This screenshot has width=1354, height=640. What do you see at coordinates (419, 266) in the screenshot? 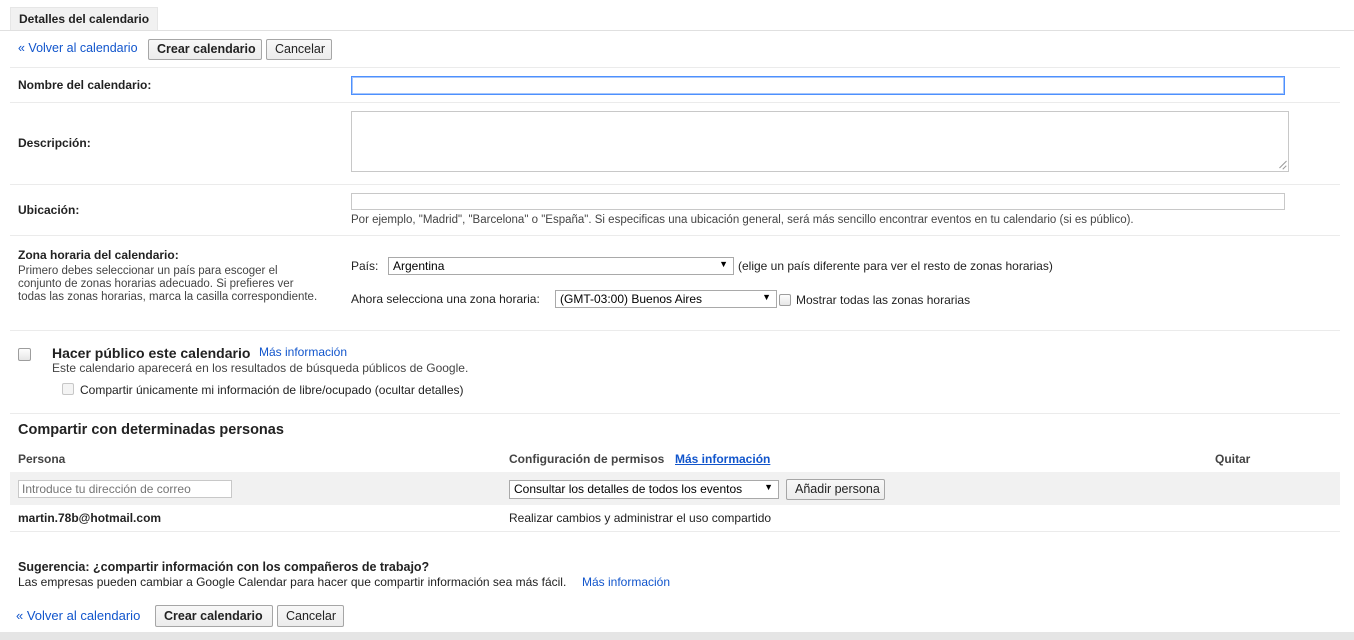
I see `country-value: Argentina` at bounding box center [419, 266].